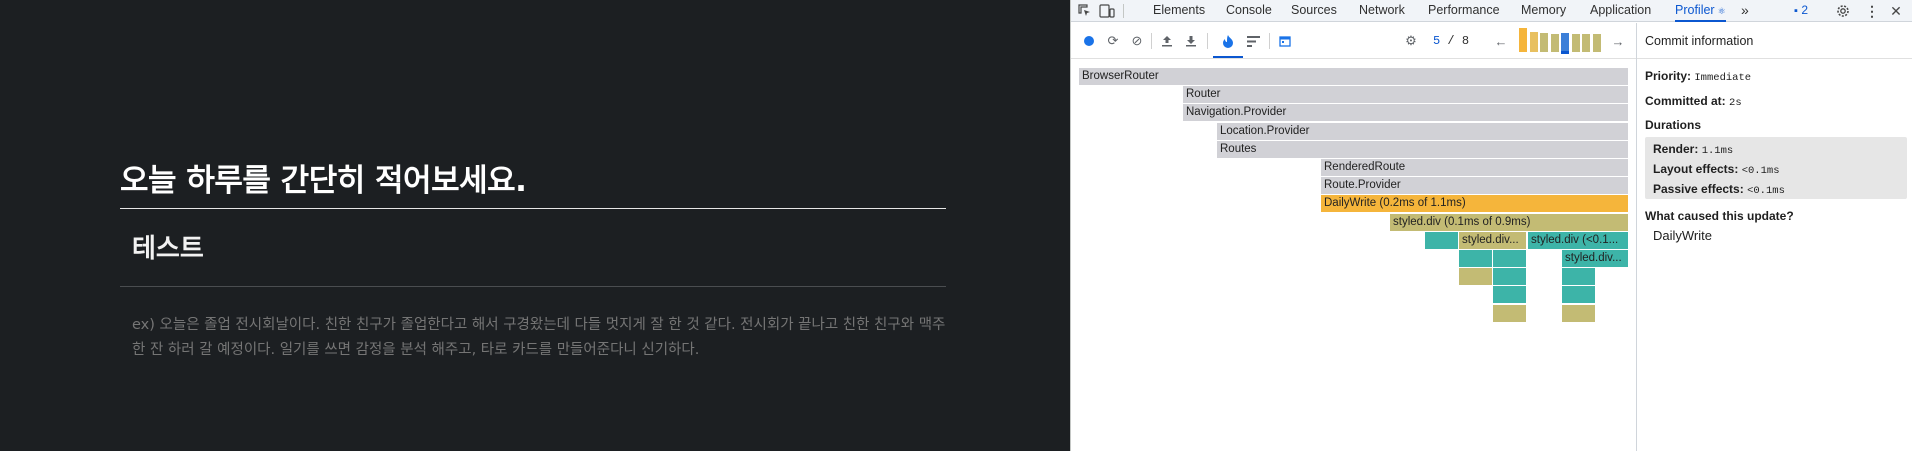 The width and height of the screenshot is (1912, 451). Describe the element at coordinates (1113, 41) in the screenshot. I see `reload-and-profile-icon: ⟳` at that location.